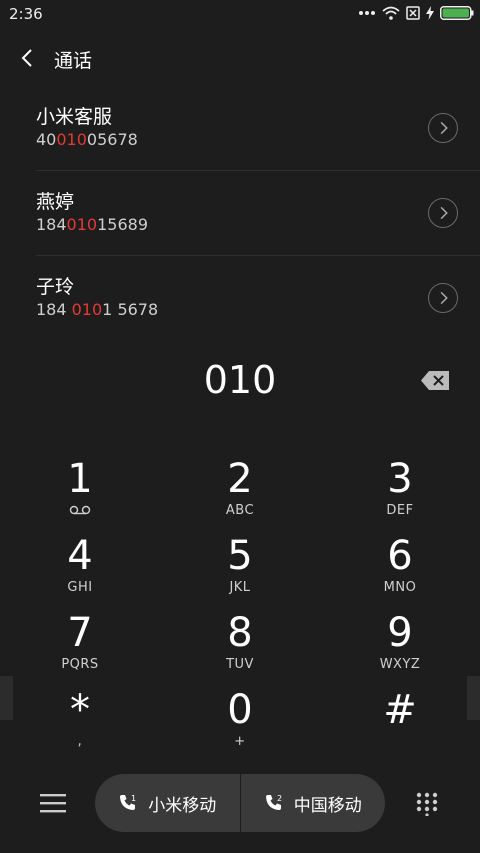 Image resolution: width=480 pixels, height=853 pixels. Describe the element at coordinates (240, 58) in the screenshot. I see `header: 通话` at that location.